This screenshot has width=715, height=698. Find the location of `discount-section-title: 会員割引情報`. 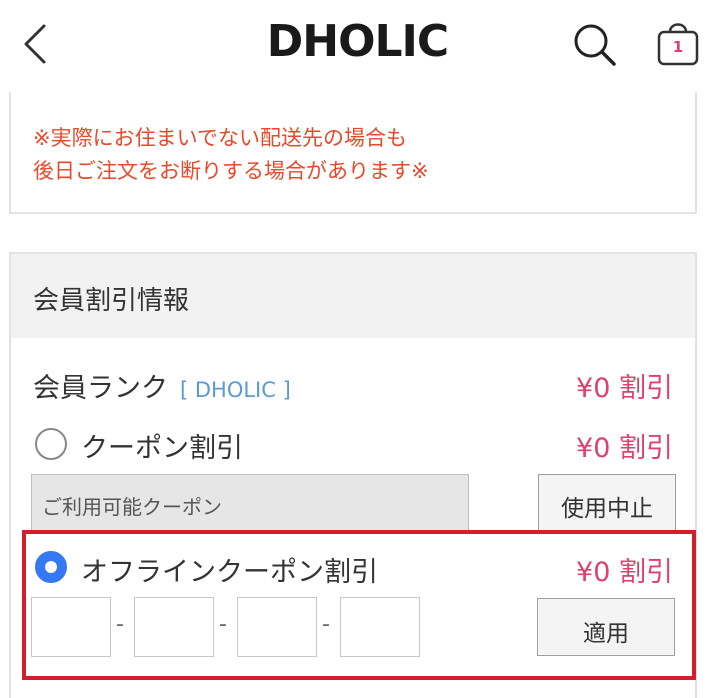

discount-section-title: 会員割引情報 is located at coordinates (111, 301).